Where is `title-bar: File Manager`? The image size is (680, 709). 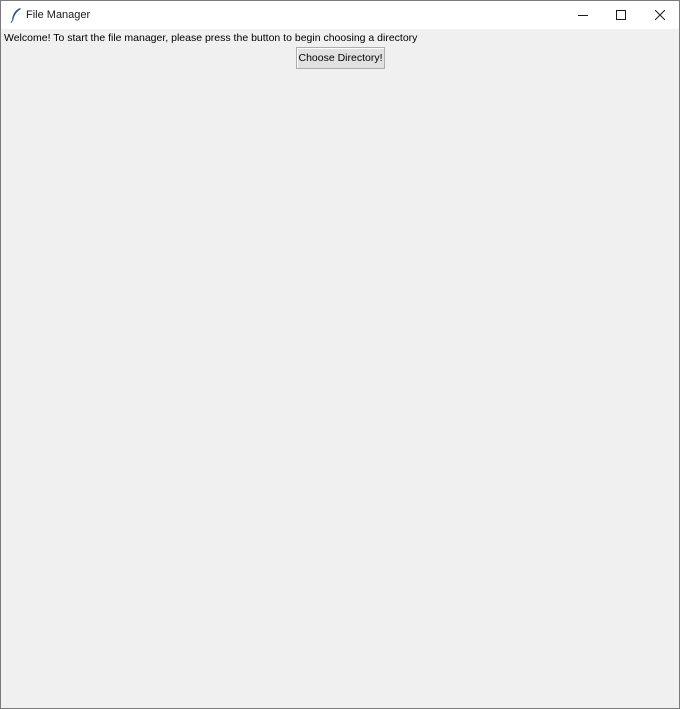
title-bar: File Manager is located at coordinates (340, 15).